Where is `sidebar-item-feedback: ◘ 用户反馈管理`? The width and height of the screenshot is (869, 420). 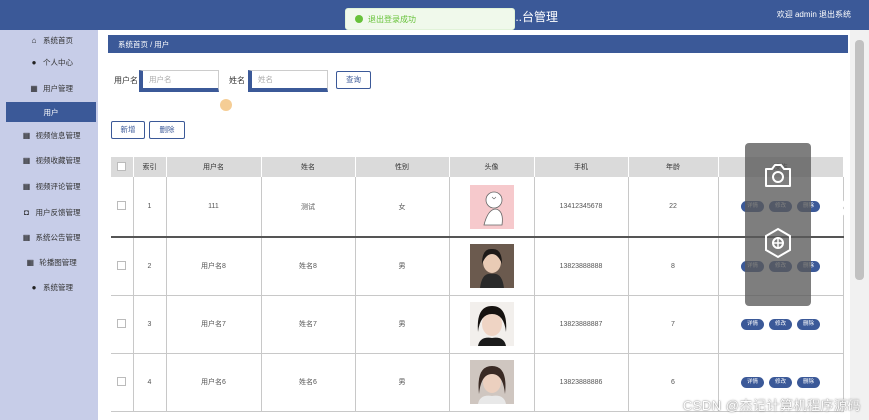
sidebar-item-feedback: ◘ 用户反馈管理 is located at coordinates (51, 212).